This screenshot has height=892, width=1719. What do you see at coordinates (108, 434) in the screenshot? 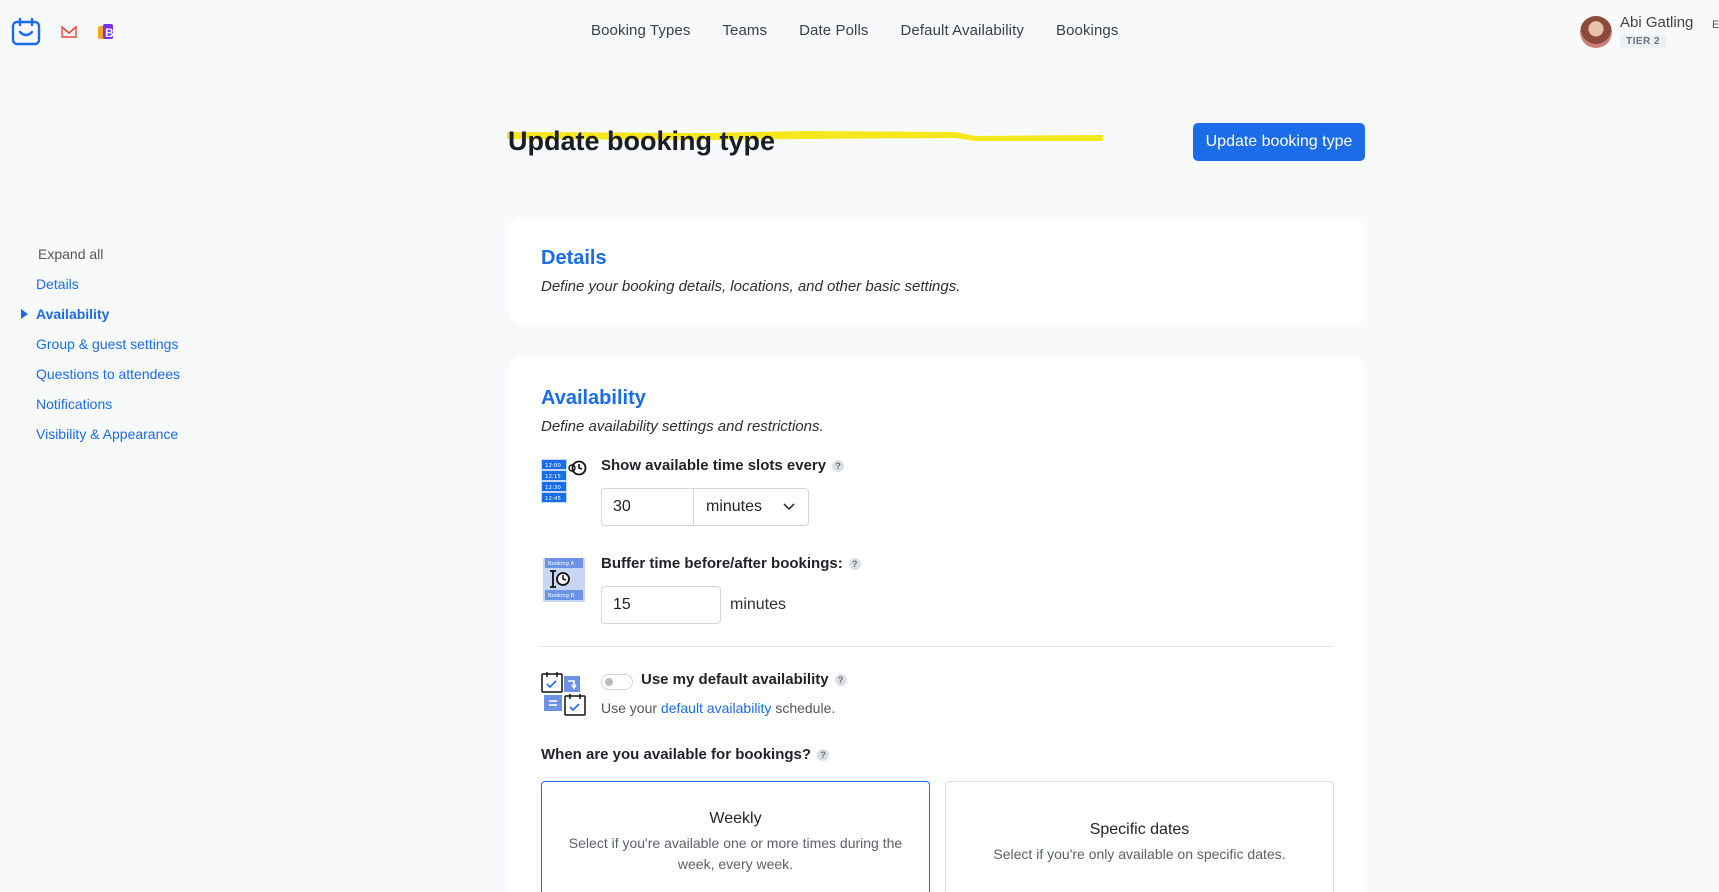
I see `sidebar-item-visibility: Visibility & Appearance` at bounding box center [108, 434].